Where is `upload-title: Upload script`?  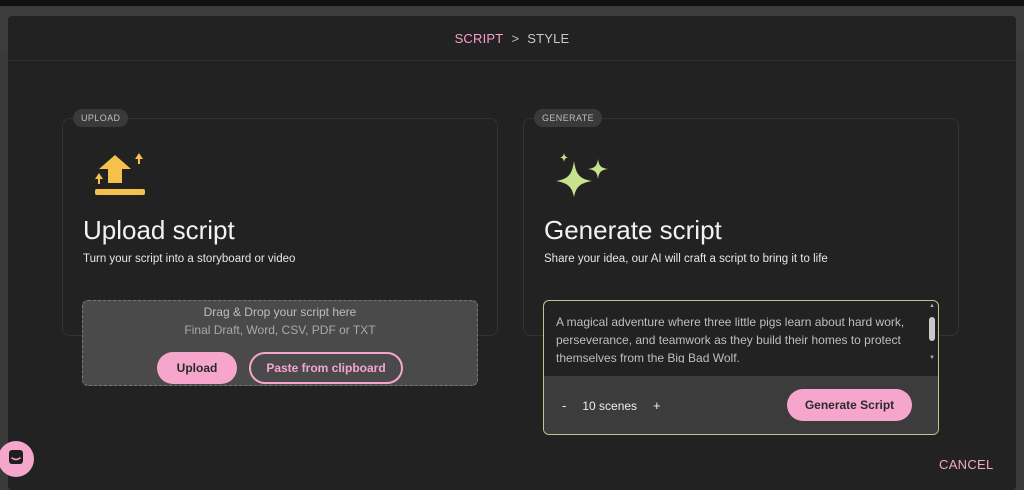
upload-title: Upload script is located at coordinates (159, 230).